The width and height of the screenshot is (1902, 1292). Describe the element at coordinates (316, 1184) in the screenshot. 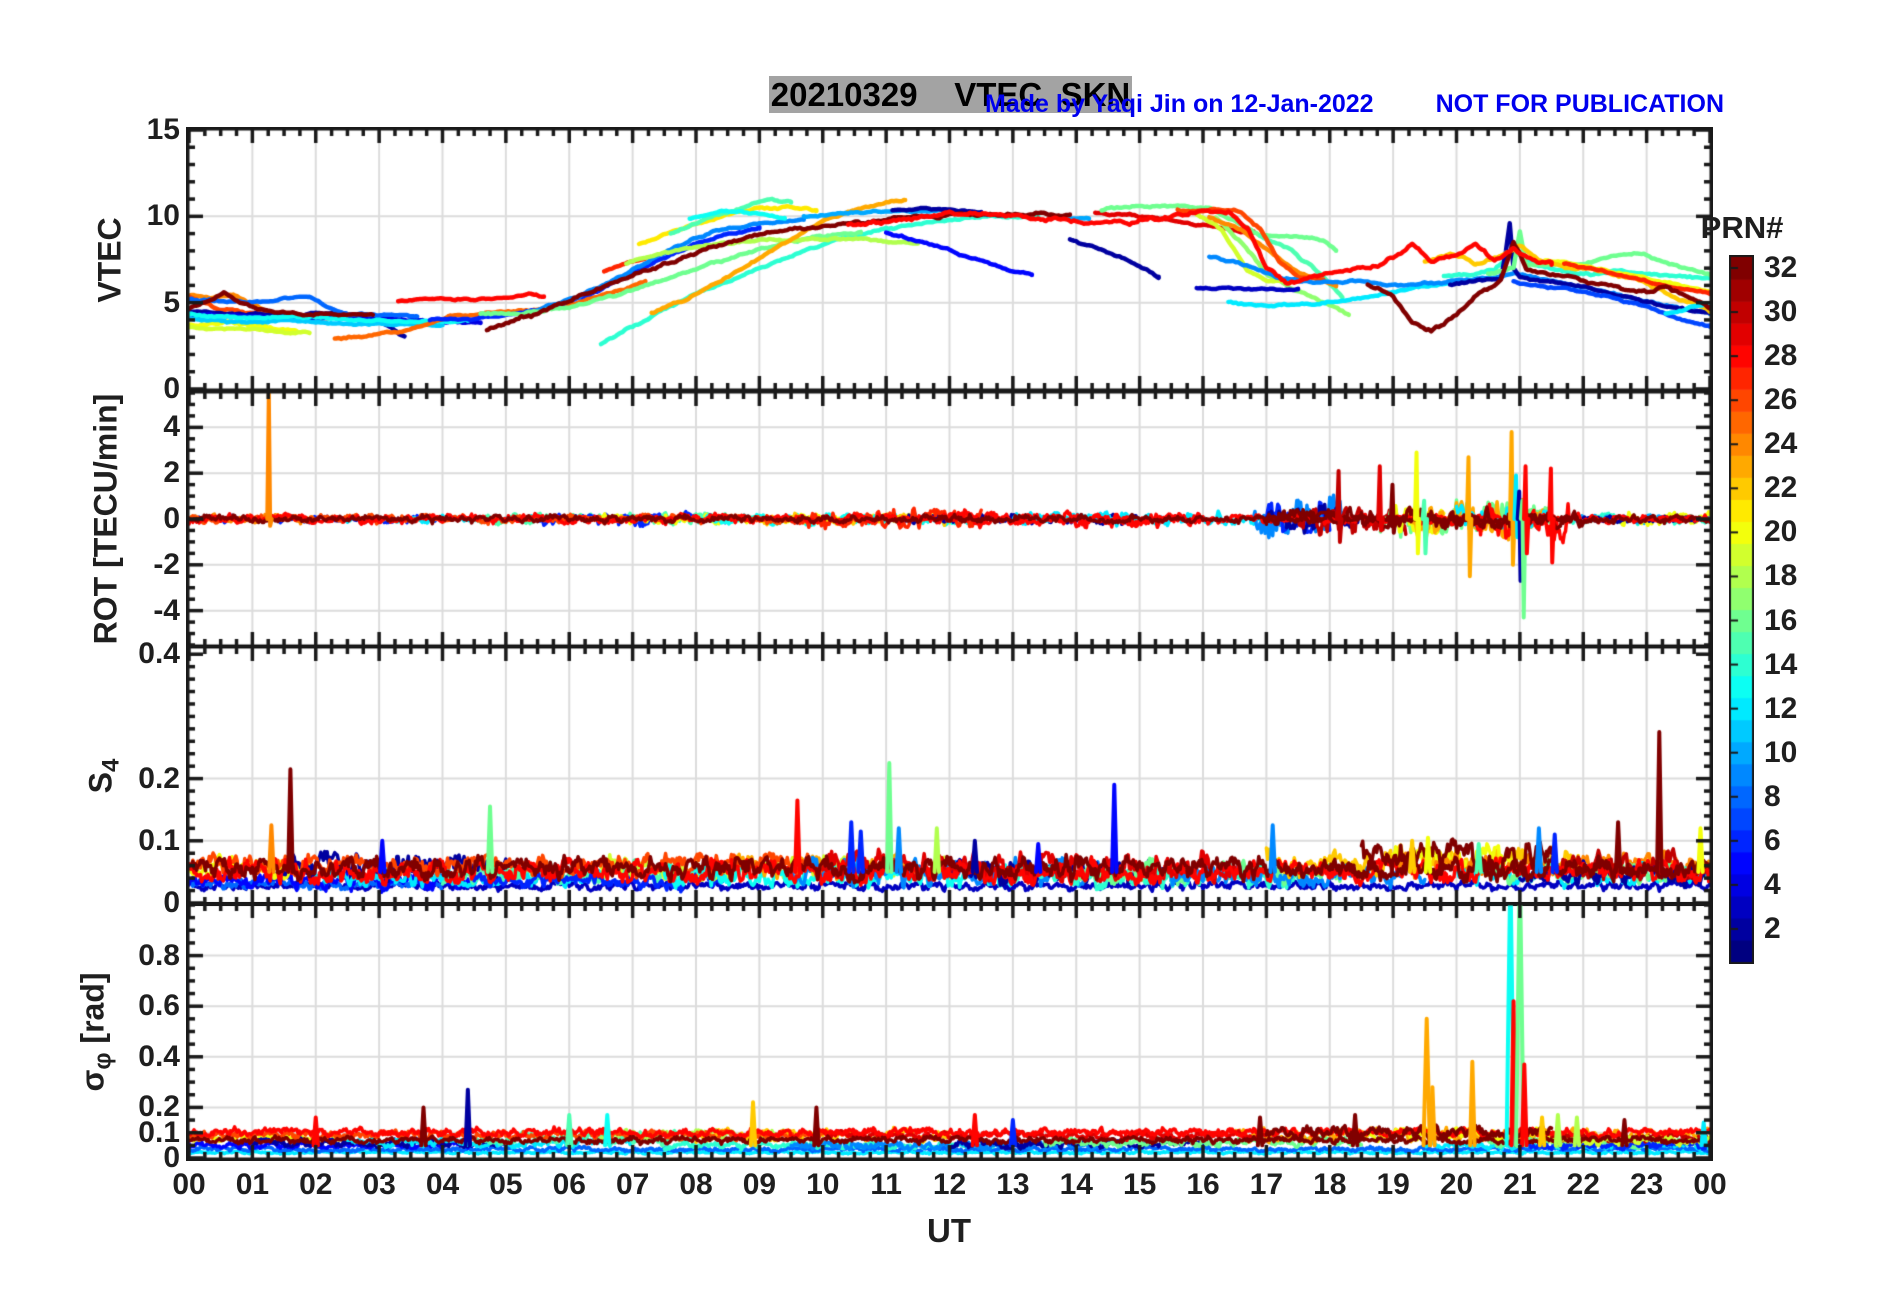

I see `x-tick-label-2: 02` at that location.